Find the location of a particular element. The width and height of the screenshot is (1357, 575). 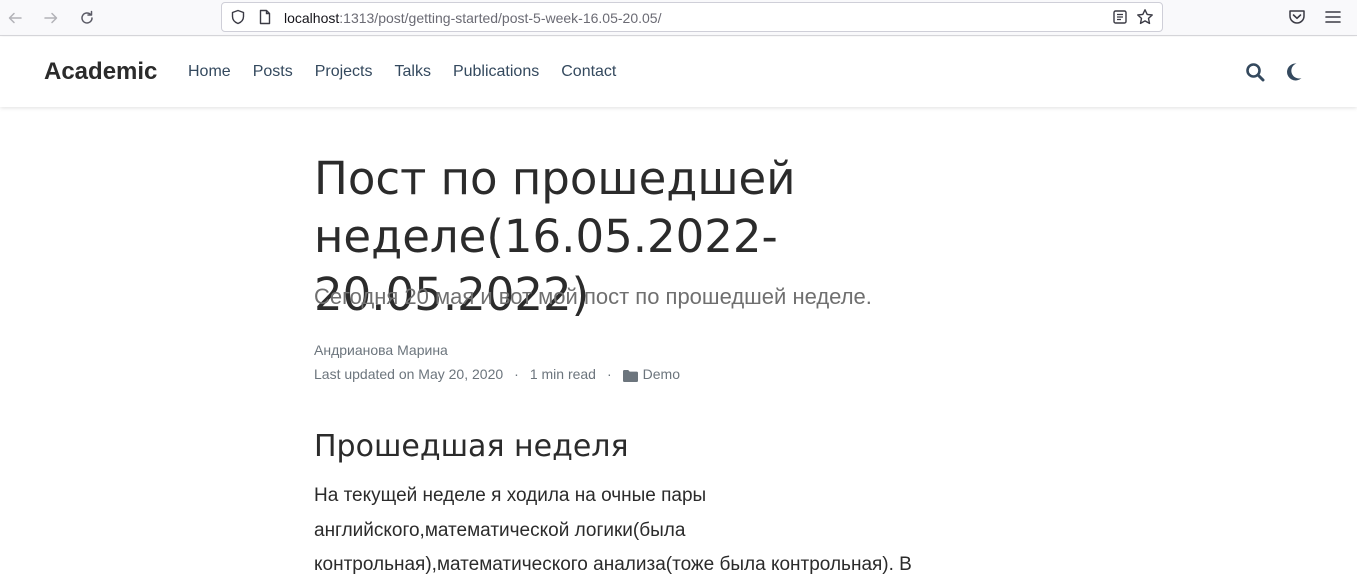

paragraph-line: На текущей неделе я ходила на очные пары is located at coordinates (510, 495).